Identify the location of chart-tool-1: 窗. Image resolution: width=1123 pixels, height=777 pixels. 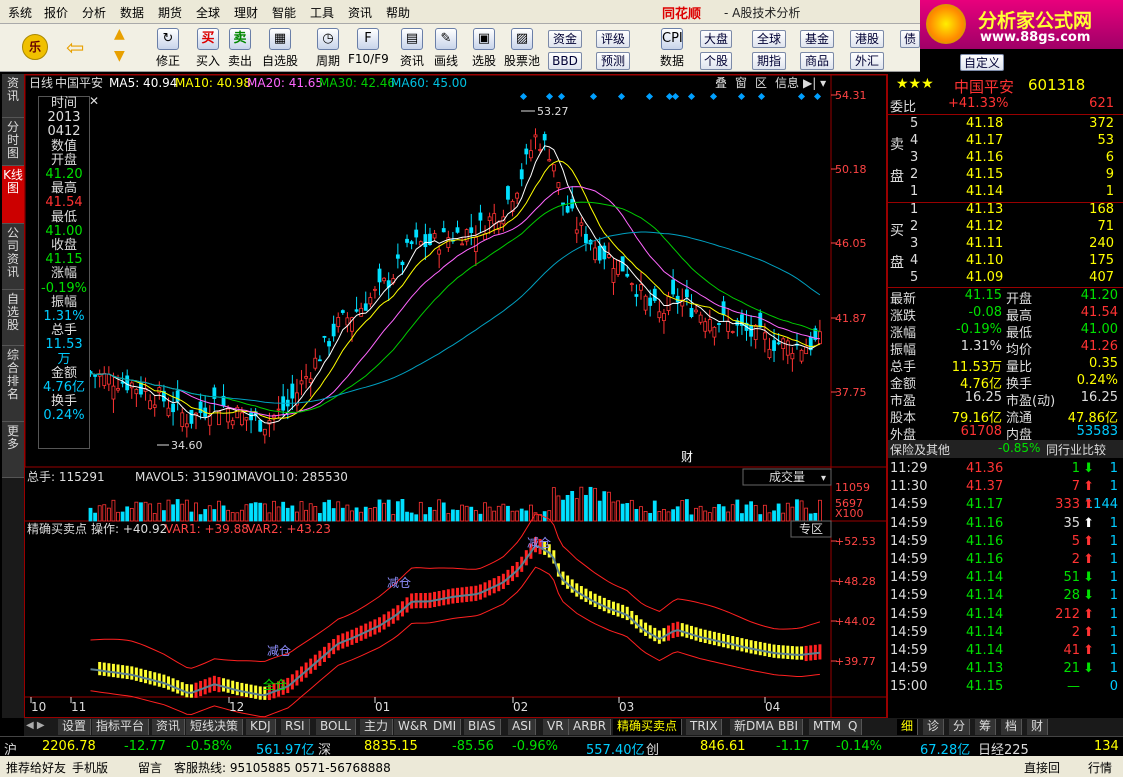
(741, 83).